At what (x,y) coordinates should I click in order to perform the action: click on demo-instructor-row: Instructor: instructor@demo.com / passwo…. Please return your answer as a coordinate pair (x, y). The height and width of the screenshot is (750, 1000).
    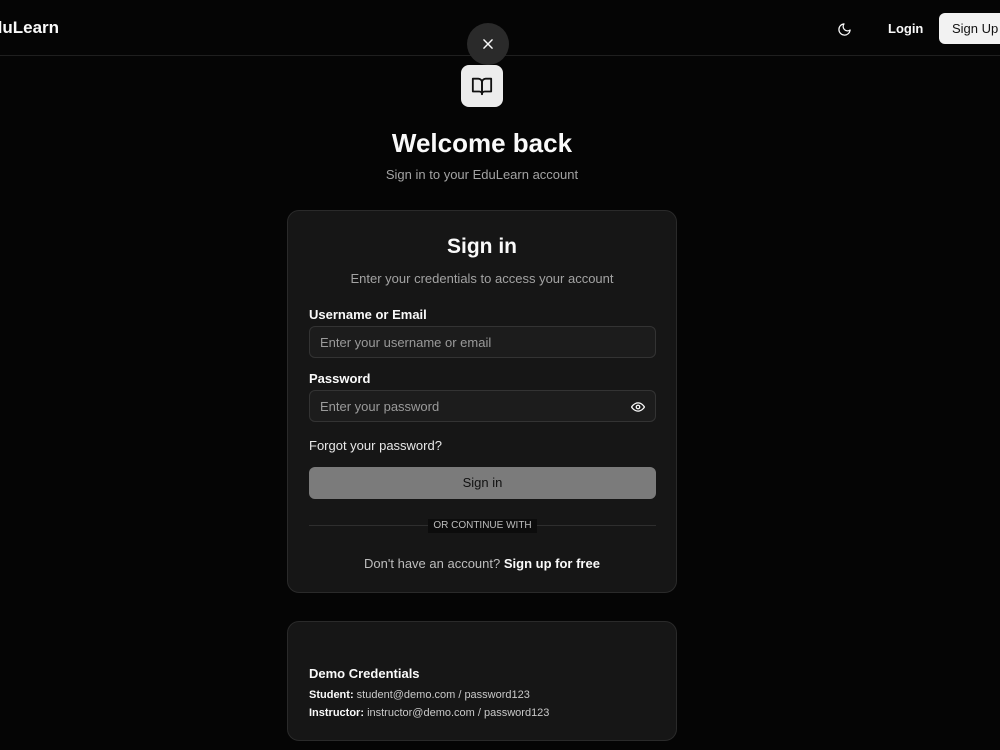
    Looking at the image, I should click on (429, 713).